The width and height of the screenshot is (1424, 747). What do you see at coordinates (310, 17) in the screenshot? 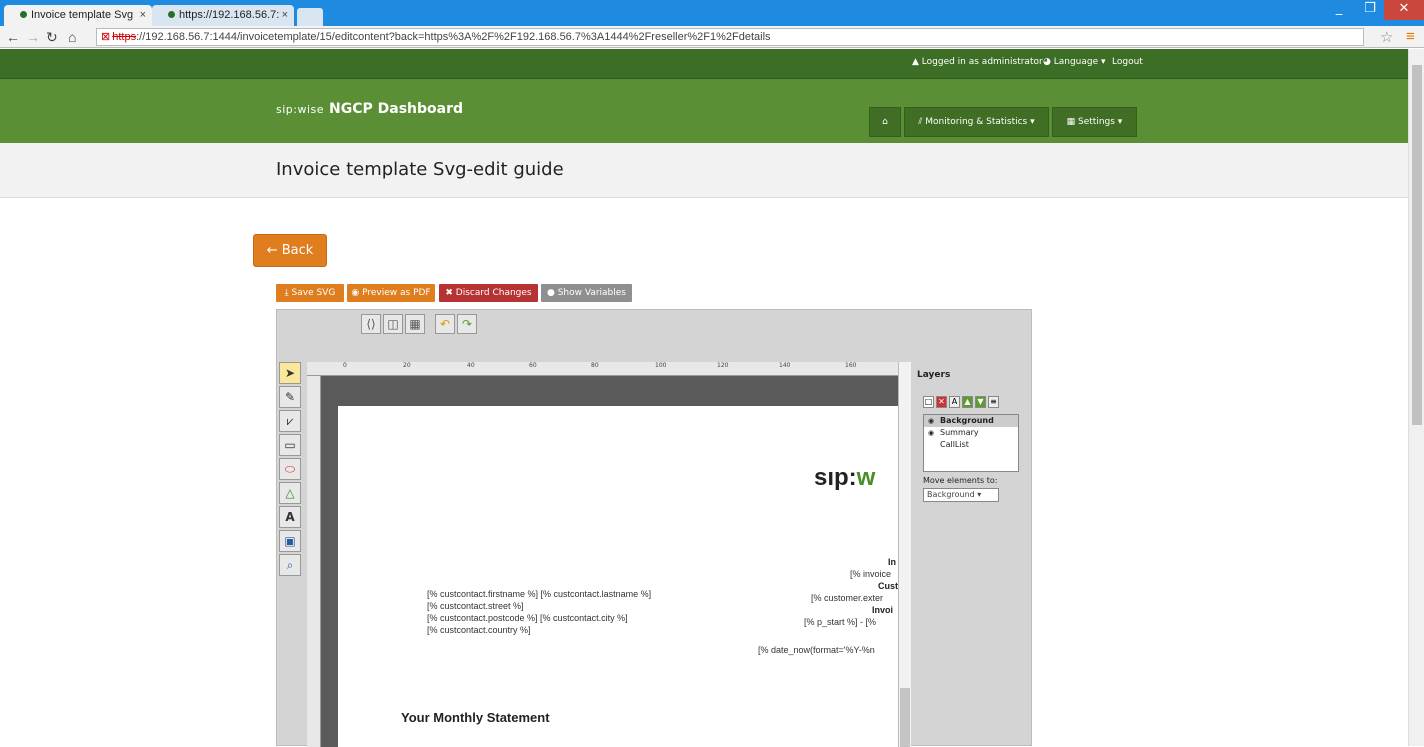
I see `new-tab-button` at bounding box center [310, 17].